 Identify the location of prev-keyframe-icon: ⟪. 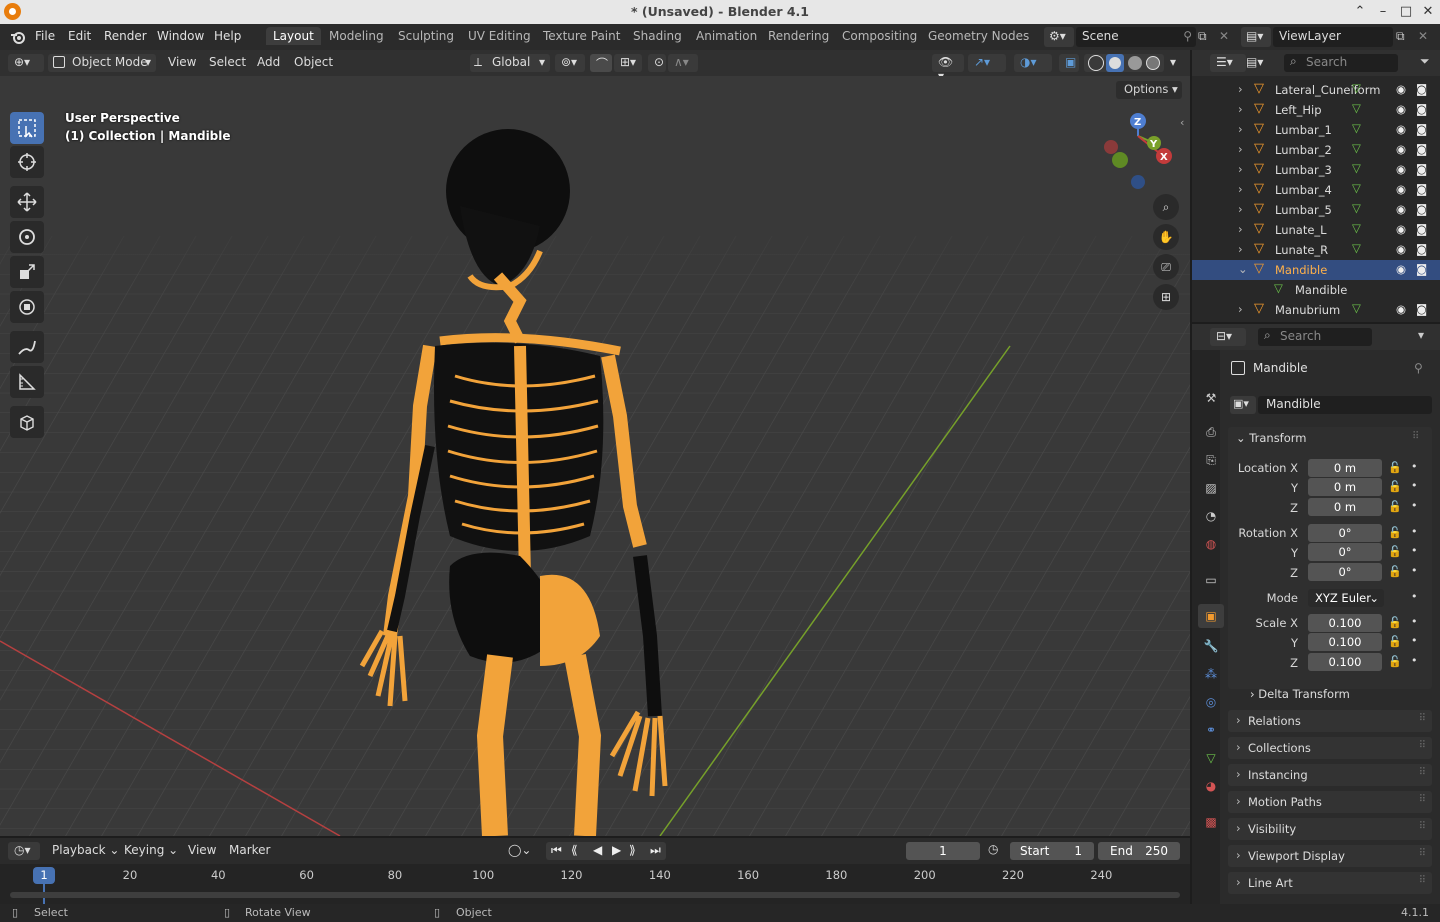
(574, 850).